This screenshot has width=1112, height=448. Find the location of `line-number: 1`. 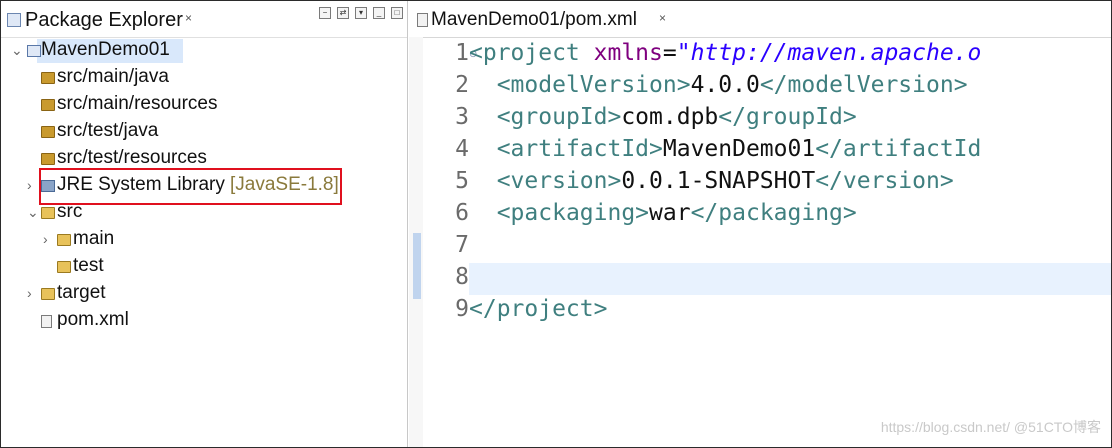

line-number: 1 is located at coordinates (462, 53).